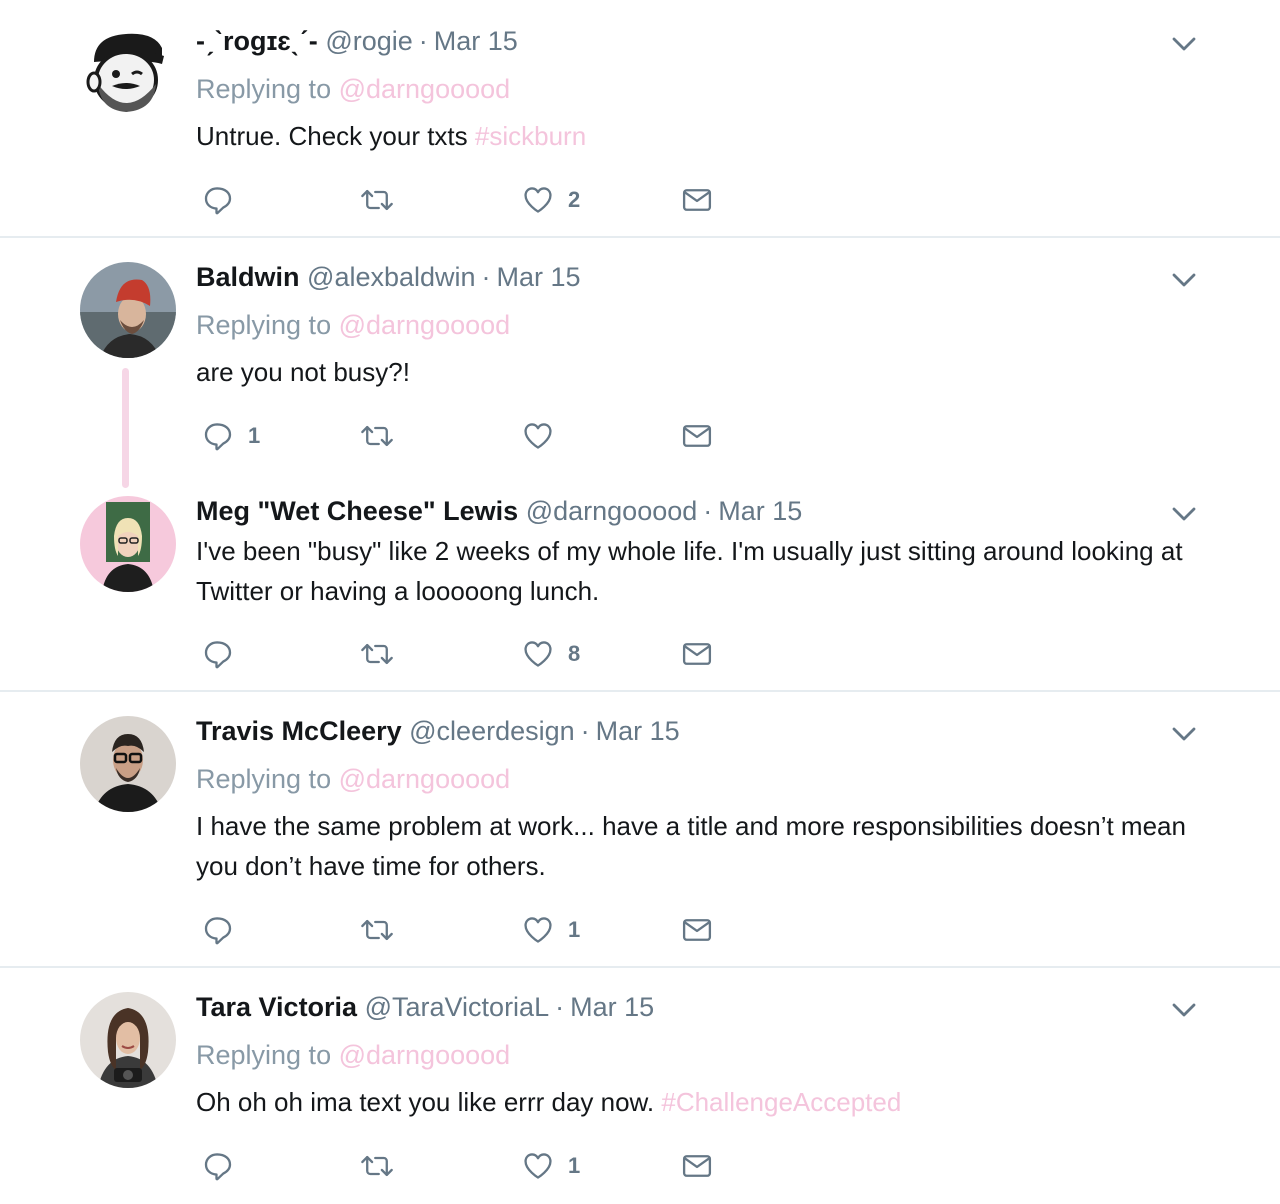  I want to click on user-name: Meg "Wet Cheese" Lewis, so click(357, 511).